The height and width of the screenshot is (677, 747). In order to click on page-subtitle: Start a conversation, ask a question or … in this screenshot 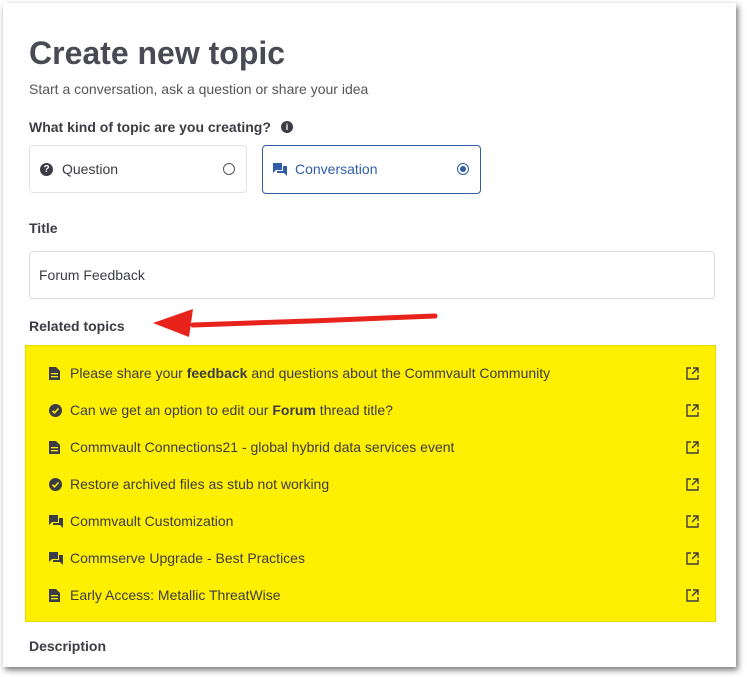, I will do `click(199, 89)`.